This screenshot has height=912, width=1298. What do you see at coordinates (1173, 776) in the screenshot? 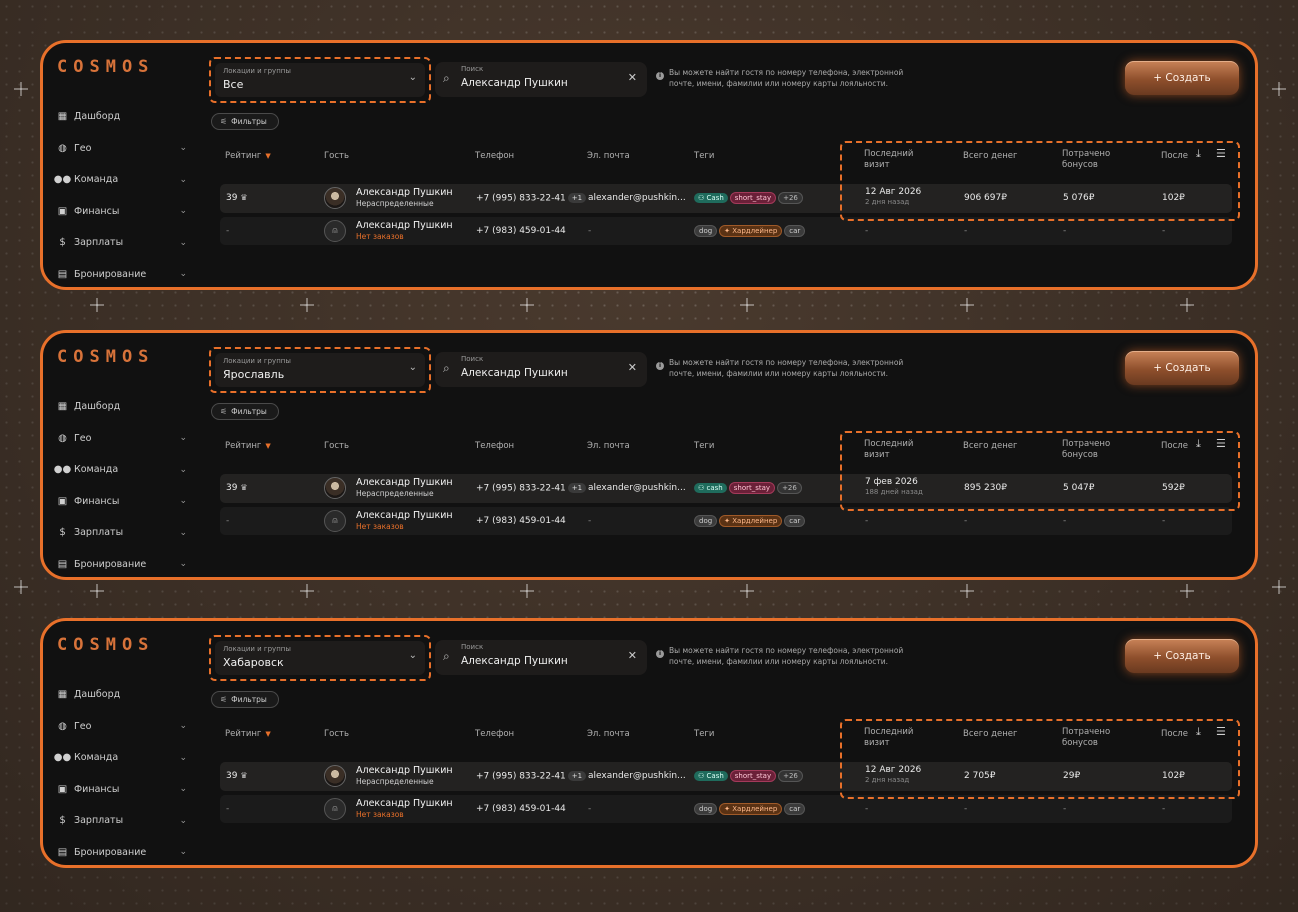
I see `last-value: 102₽` at bounding box center [1173, 776].